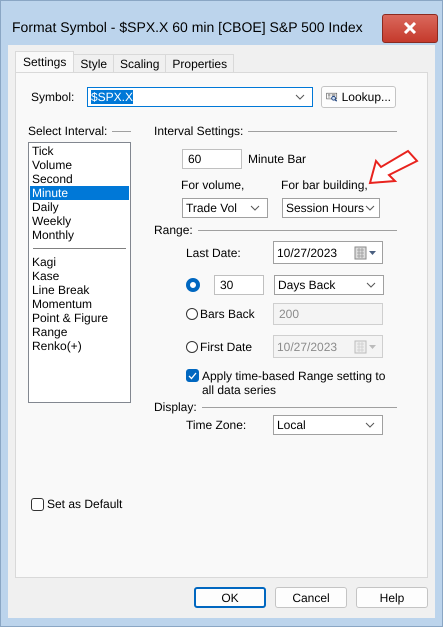 The height and width of the screenshot is (627, 443). What do you see at coordinates (79, 290) in the screenshot?
I see `list-item: Line Break` at bounding box center [79, 290].